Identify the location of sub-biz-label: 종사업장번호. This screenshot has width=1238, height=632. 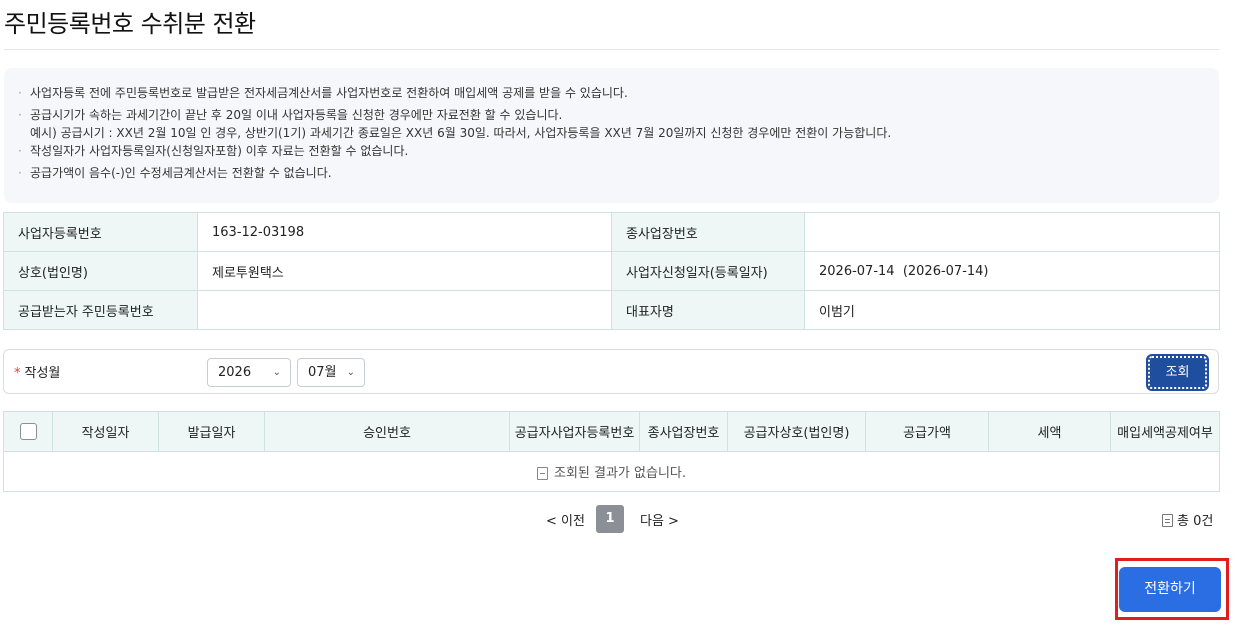
(708, 232).